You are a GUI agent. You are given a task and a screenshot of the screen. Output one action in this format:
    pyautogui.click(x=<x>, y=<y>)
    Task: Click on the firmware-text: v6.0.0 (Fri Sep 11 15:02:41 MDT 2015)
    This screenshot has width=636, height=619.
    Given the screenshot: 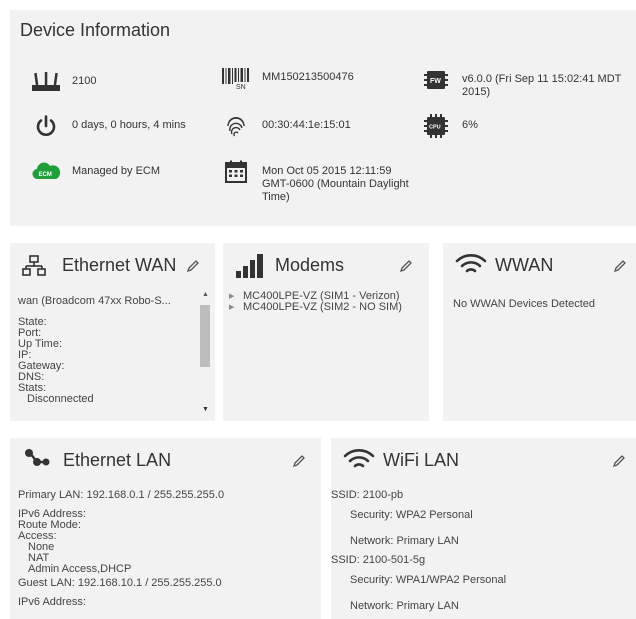 What is the action you would take?
    pyautogui.click(x=542, y=85)
    